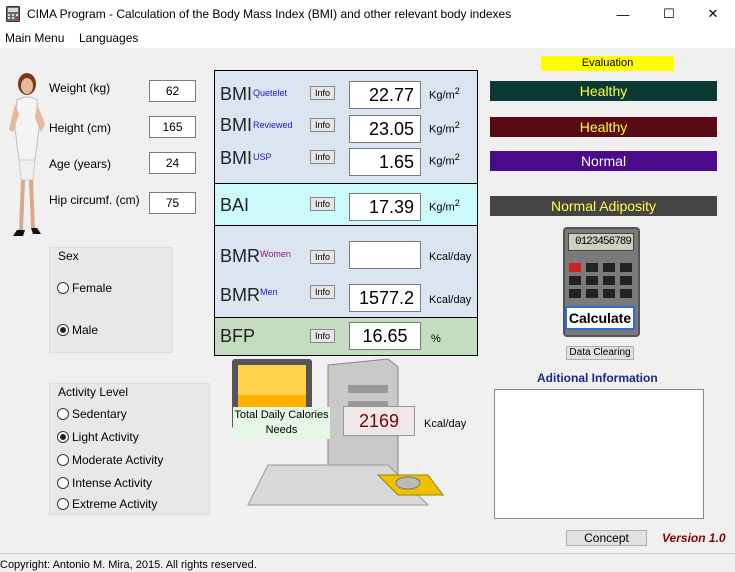 The height and width of the screenshot is (572, 735). What do you see at coordinates (238, 336) in the screenshot?
I see `bfp-label: BFP` at bounding box center [238, 336].